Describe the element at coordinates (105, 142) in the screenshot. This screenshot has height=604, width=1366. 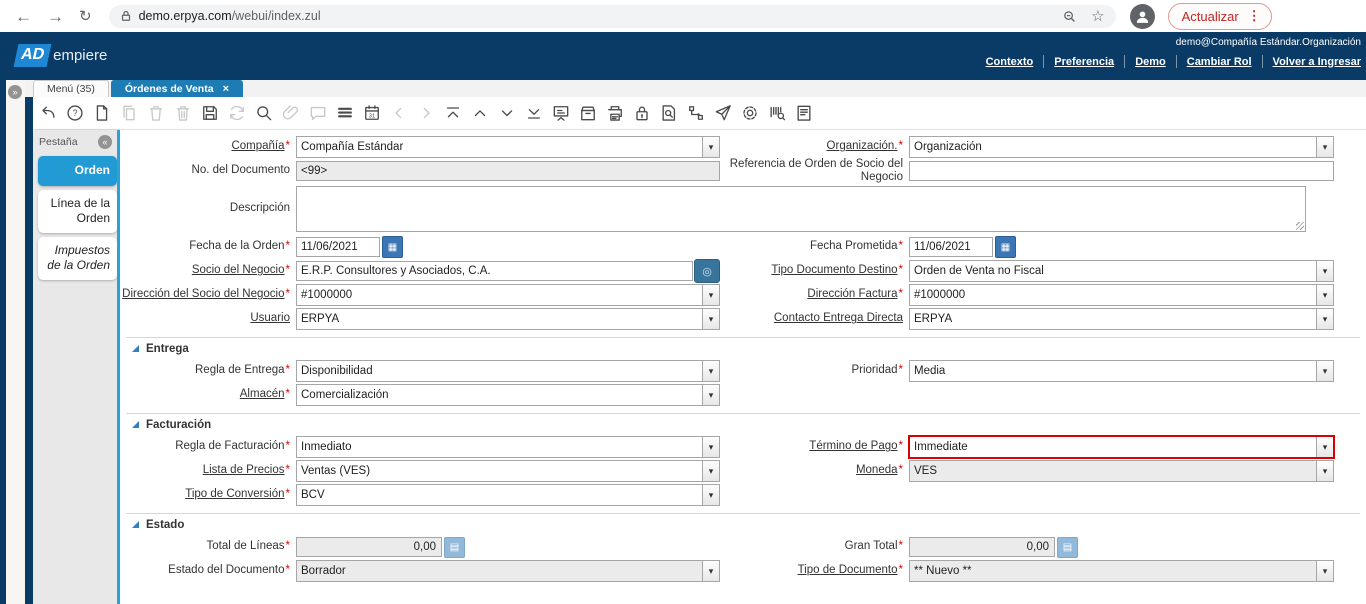
I see `collapse-sidebar-button: «` at that location.